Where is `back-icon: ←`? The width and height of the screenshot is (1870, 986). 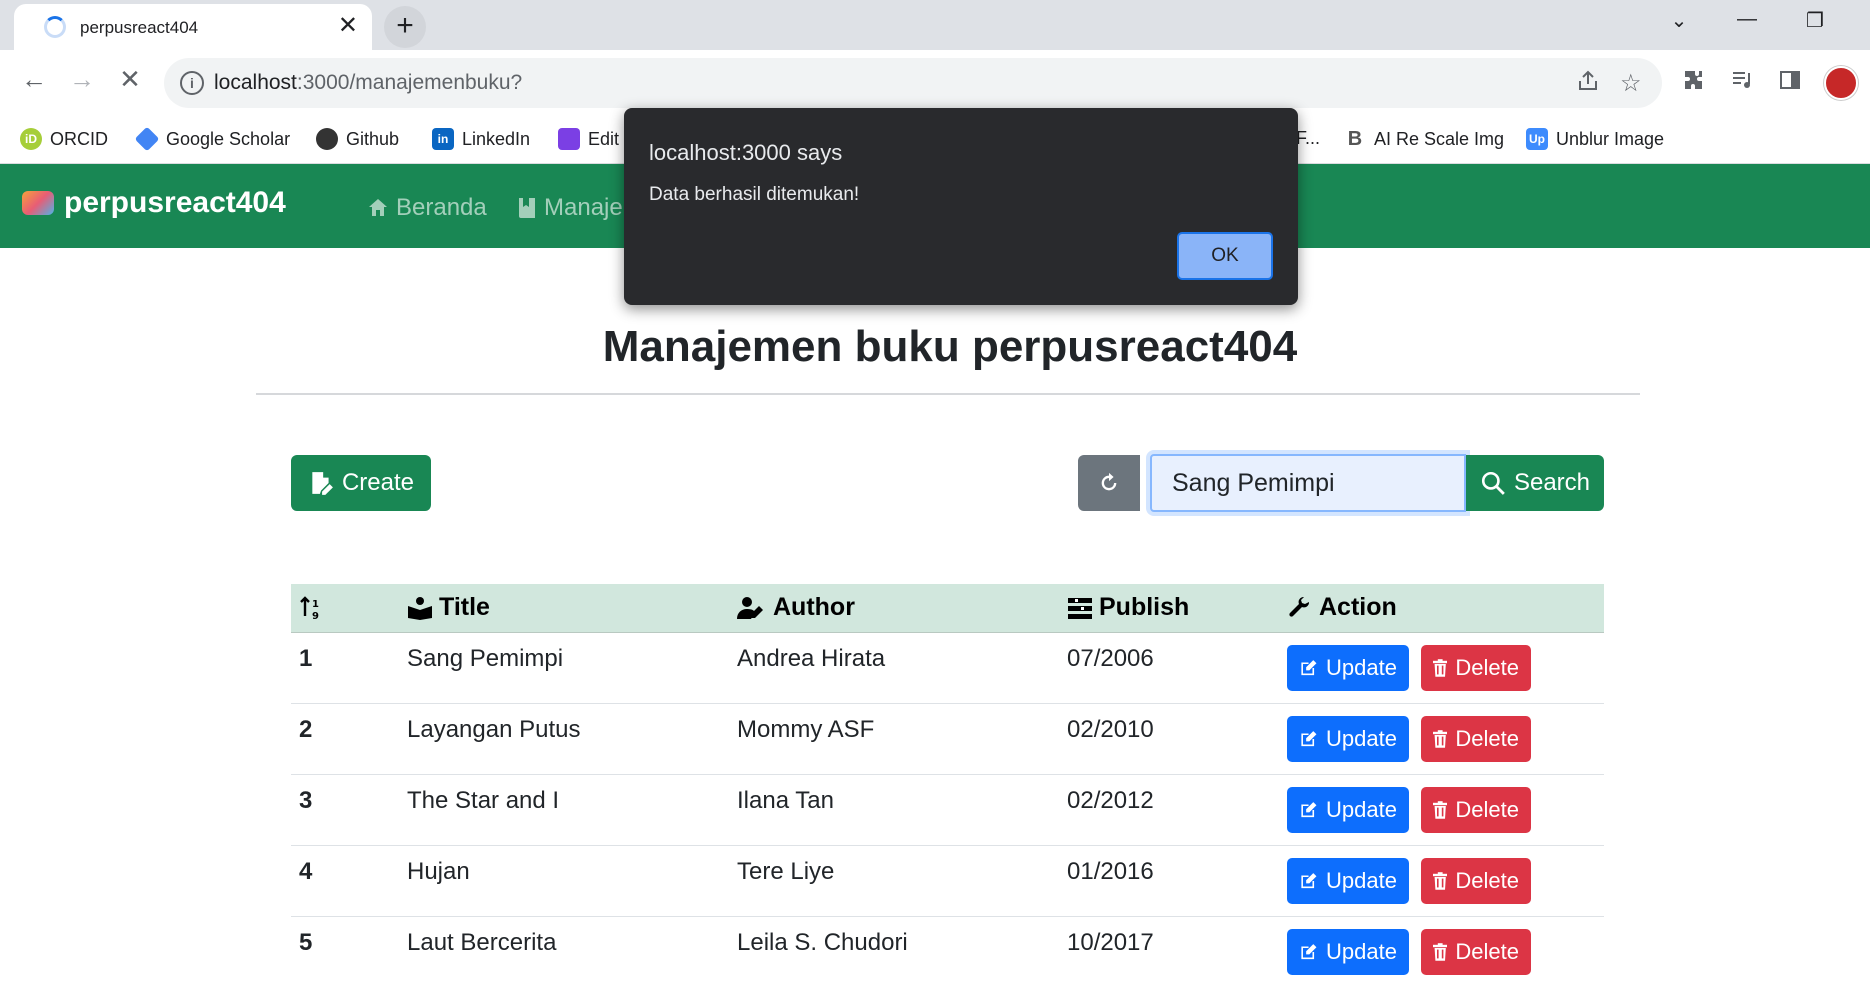
back-icon: ← is located at coordinates (34, 79).